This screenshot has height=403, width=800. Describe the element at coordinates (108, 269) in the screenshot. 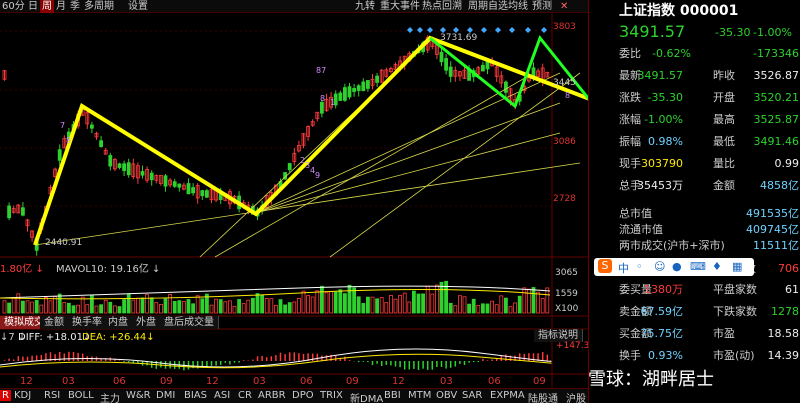

I see `mavol-label: MAVOL10: 19.16亿 ↓` at that location.